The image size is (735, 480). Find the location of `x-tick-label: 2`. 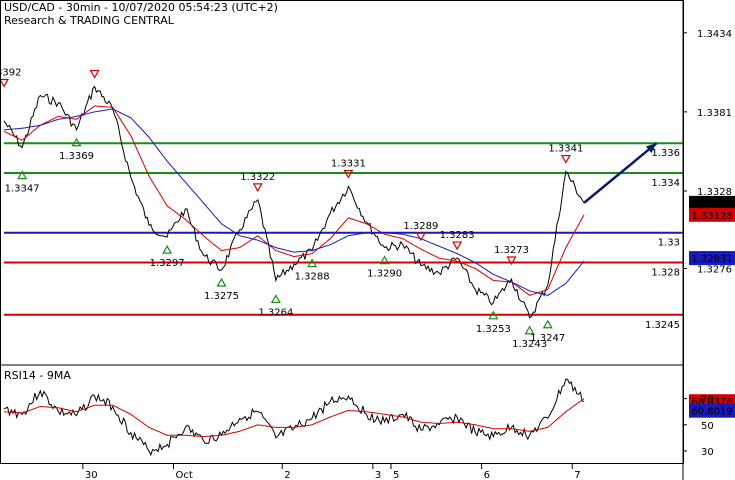

x-tick-label: 2 is located at coordinates (287, 475).